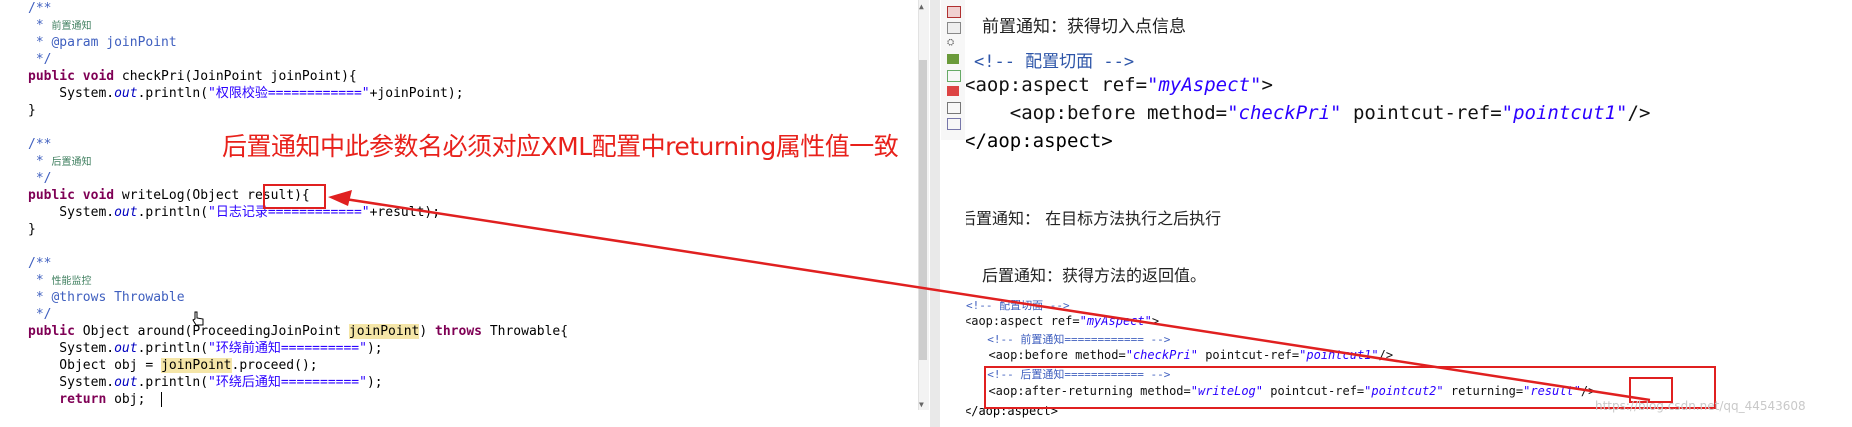 Image resolution: width=1852 pixels, height=427 pixels. Describe the element at coordinates (1700, 406) in the screenshot. I see `watermark-text: https://blog.csdn.net/qq_44543608` at that location.